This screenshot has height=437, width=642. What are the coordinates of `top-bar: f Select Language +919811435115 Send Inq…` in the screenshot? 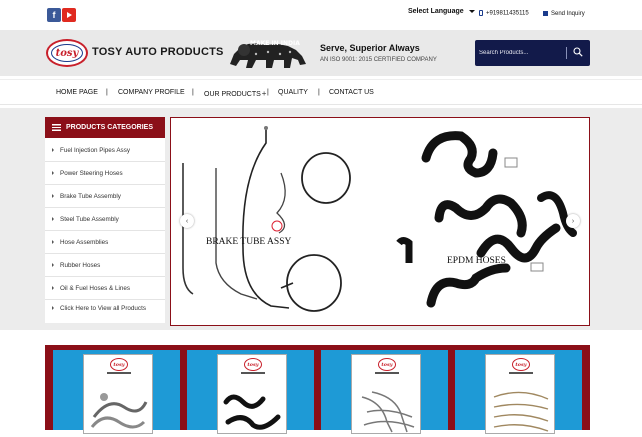 It's located at (321, 15).